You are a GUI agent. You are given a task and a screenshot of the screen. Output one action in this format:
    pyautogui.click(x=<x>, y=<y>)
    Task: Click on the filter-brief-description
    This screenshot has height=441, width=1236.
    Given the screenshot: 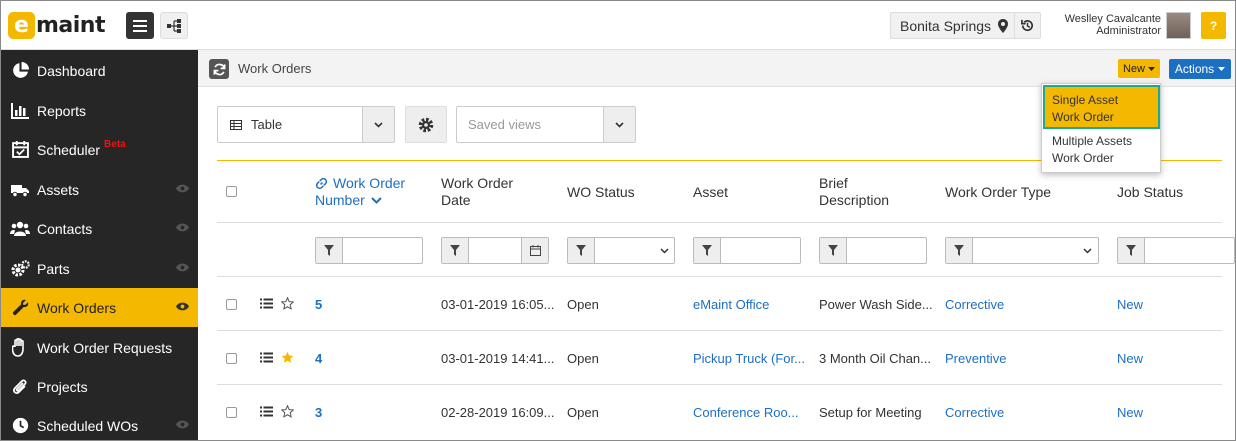 What is the action you would take?
    pyautogui.click(x=873, y=250)
    